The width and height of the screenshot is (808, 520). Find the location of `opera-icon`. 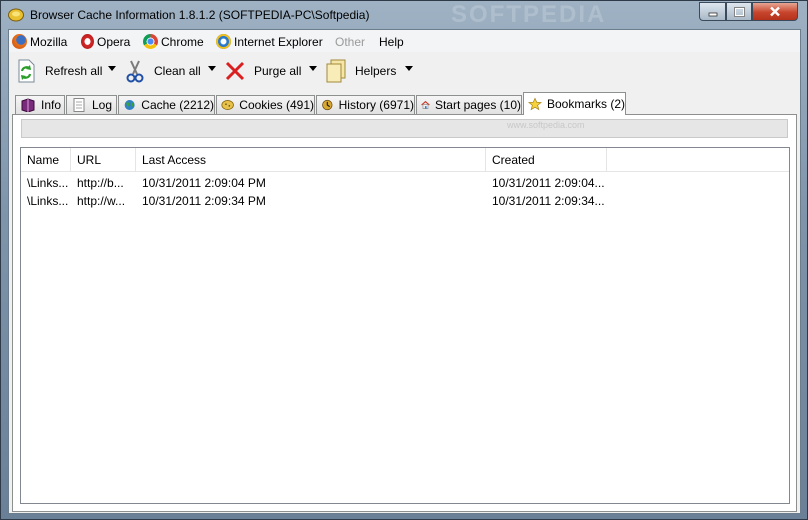

opera-icon is located at coordinates (87, 41).